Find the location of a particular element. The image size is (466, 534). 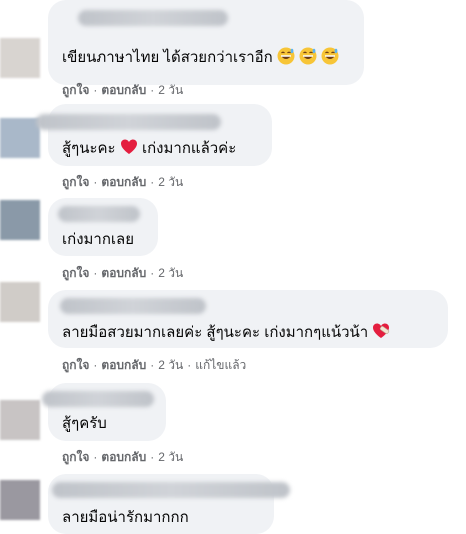

comment-actions: ถูกใจ · ตอบกลับ · 2 วัน · แก้ไขแล้ว is located at coordinates (154, 365).